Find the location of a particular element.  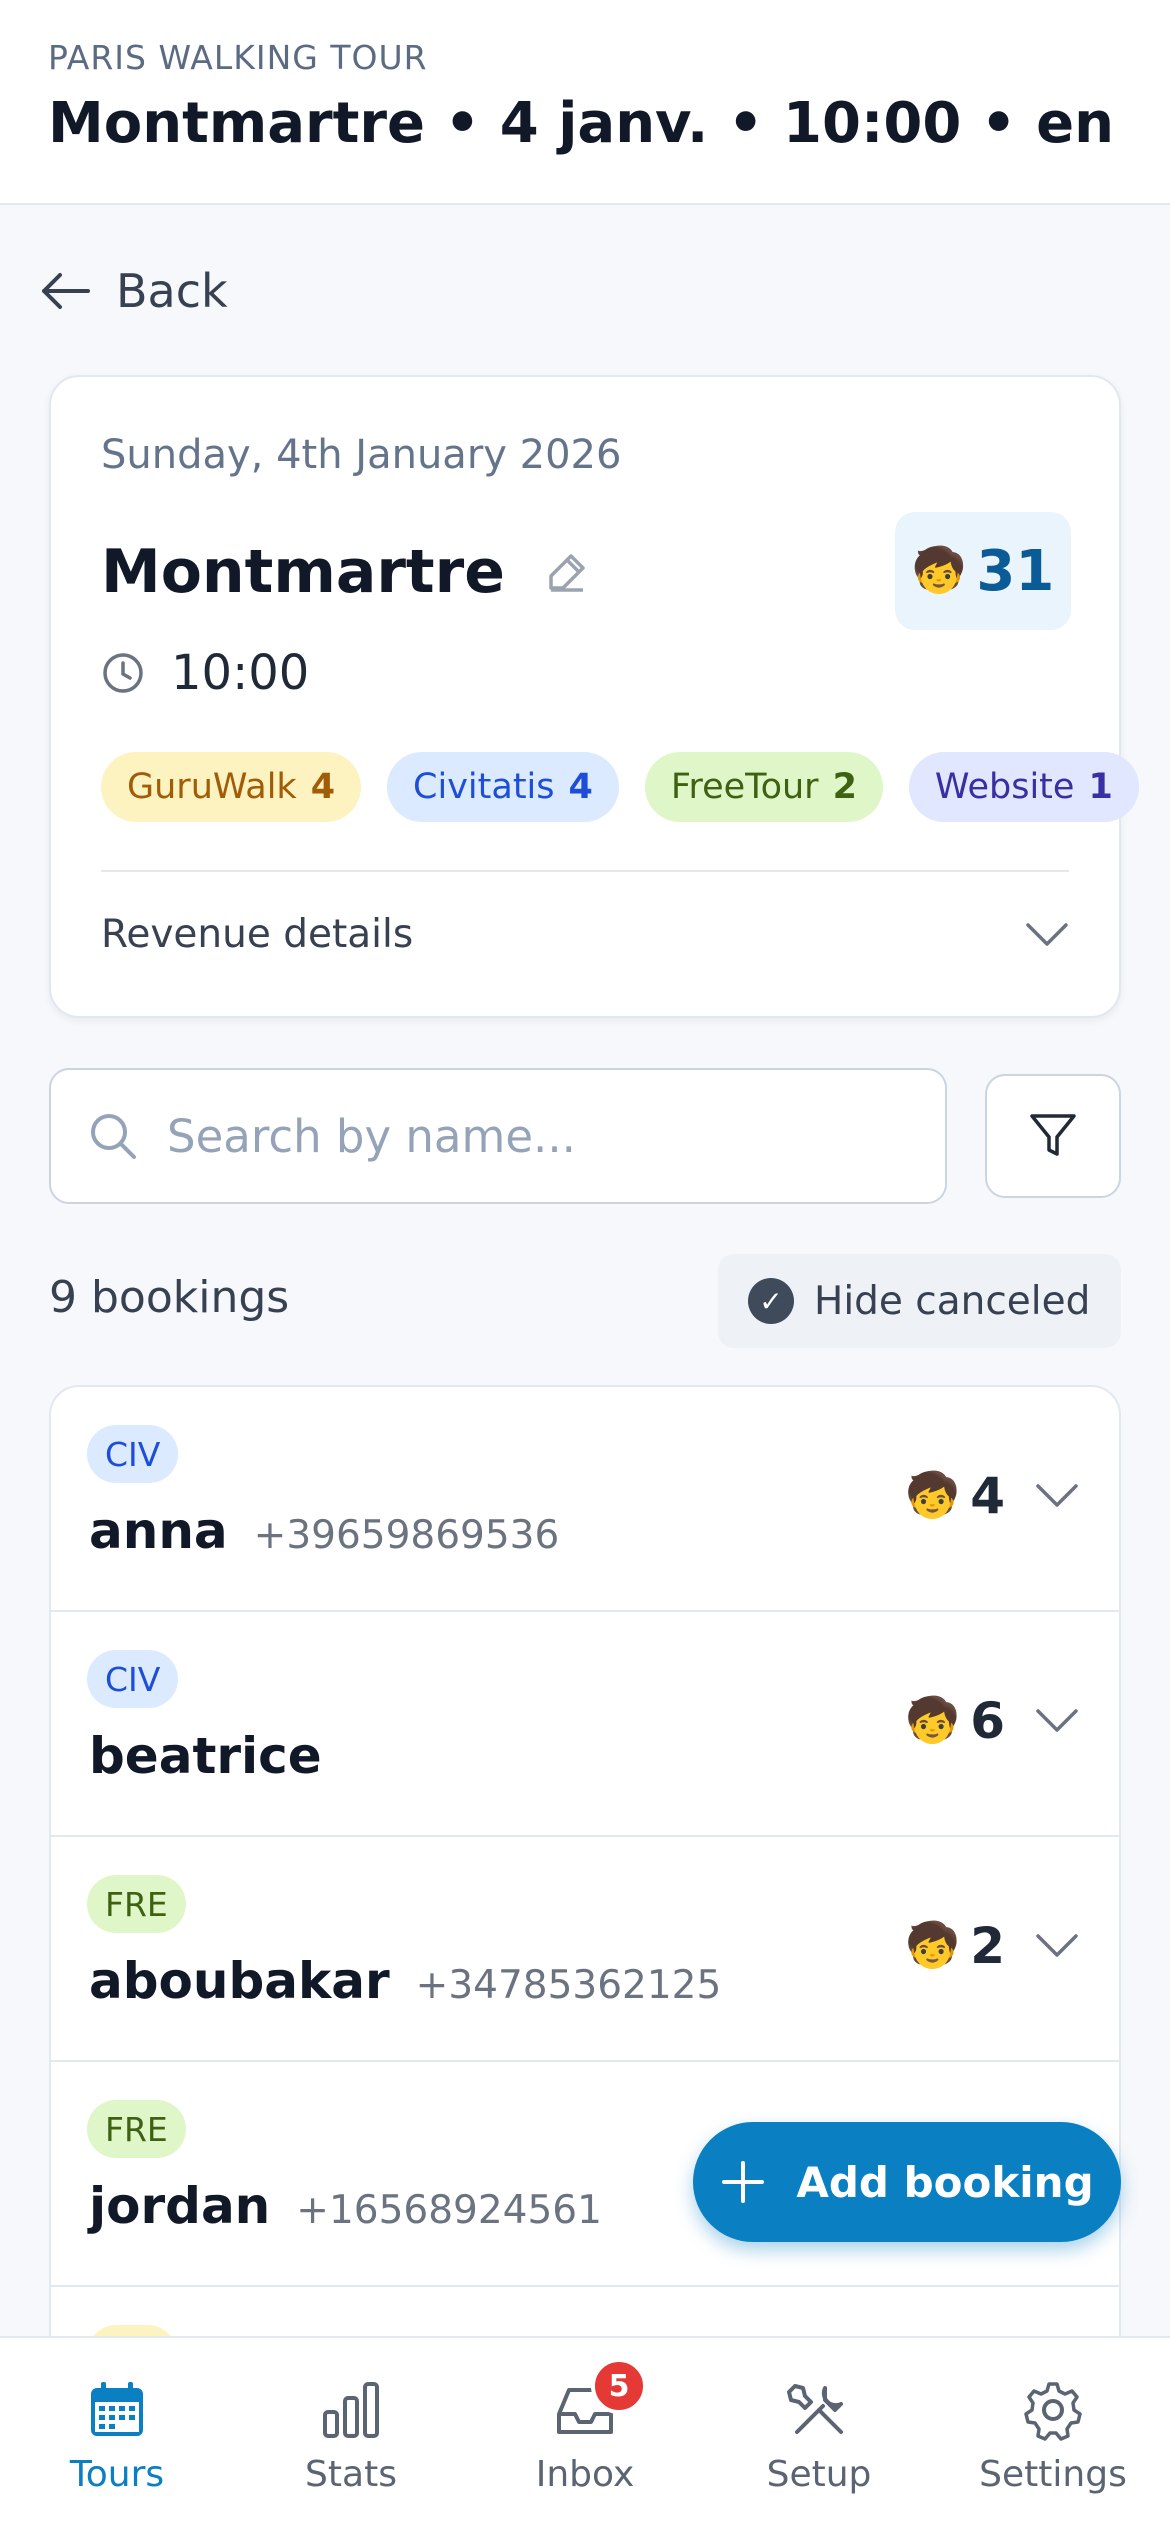

hide-canceled-toggle: ✓ Hide canceled is located at coordinates (919, 1301).